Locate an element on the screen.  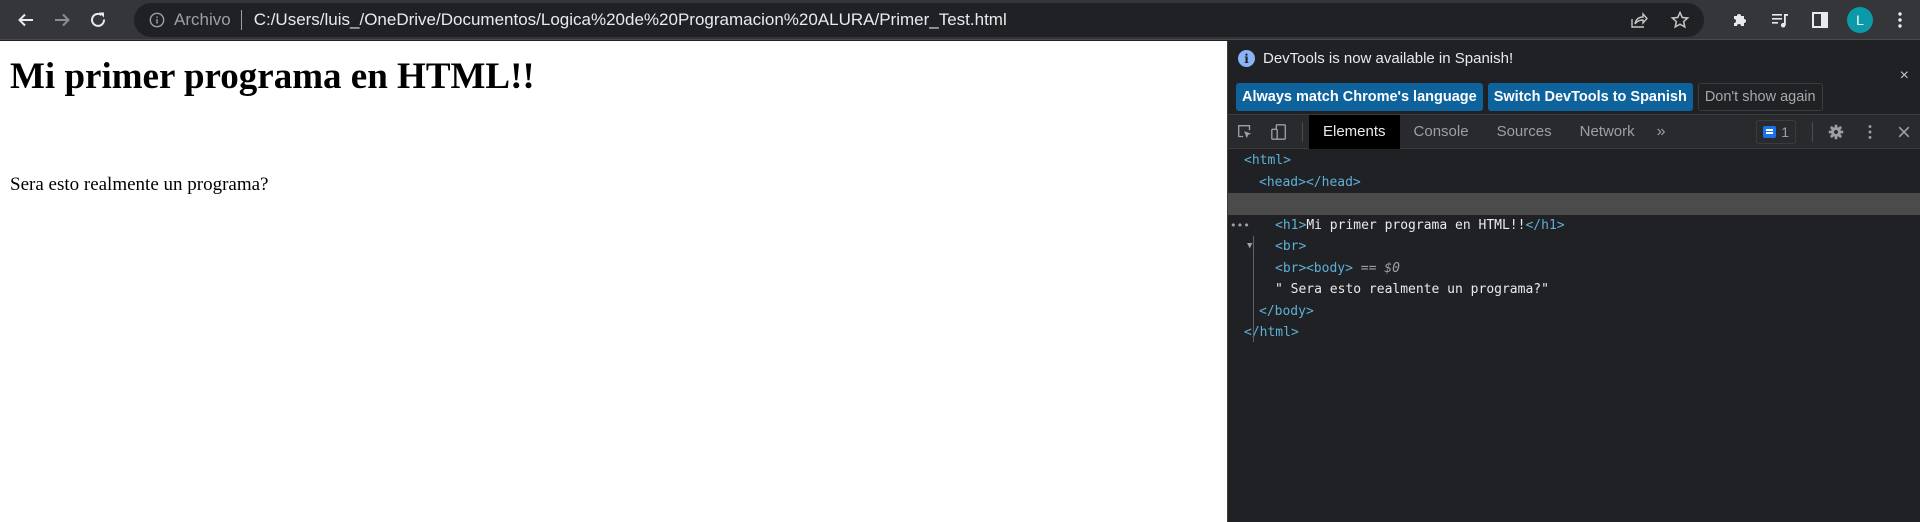
back-arrow-icon is located at coordinates (25, 19).